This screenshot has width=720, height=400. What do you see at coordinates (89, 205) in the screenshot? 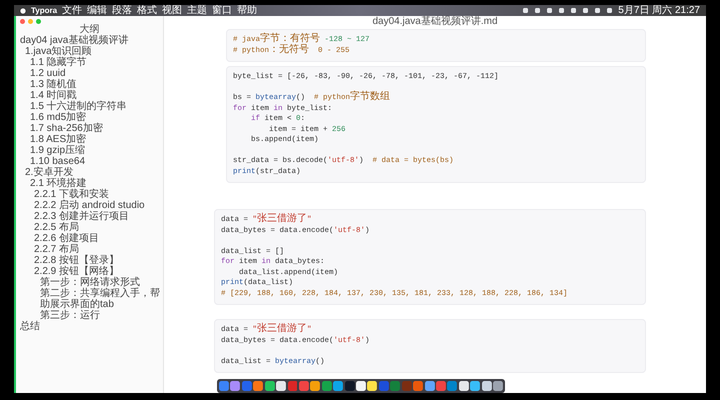
I see `outline-item: 2.2.2 启动 android studio` at bounding box center [89, 205].